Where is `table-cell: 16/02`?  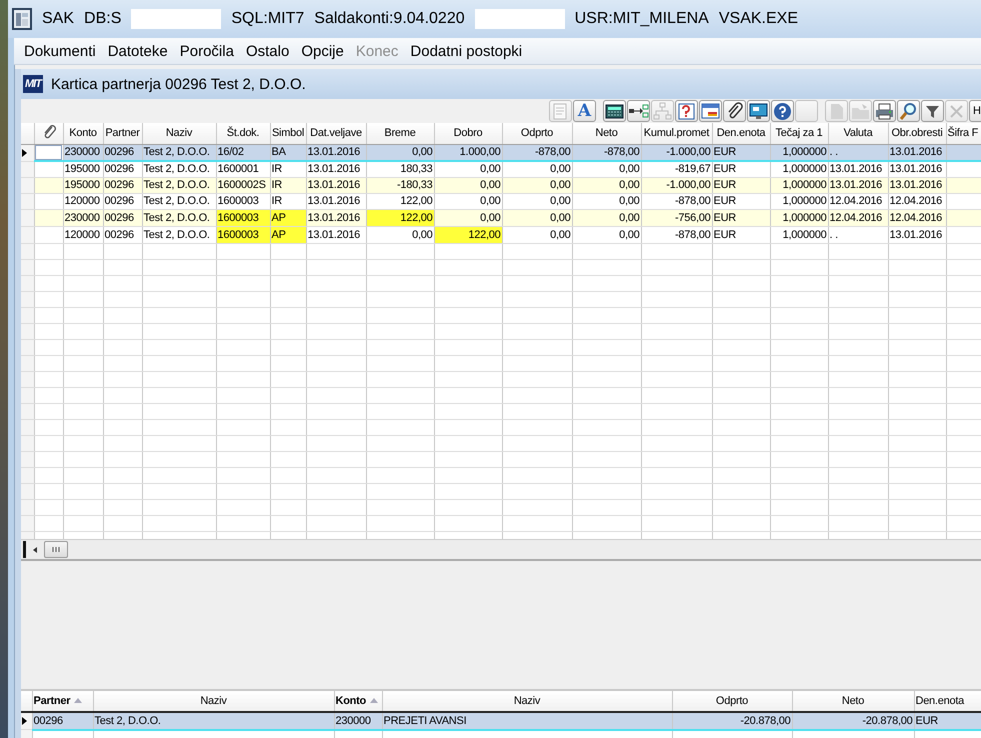
table-cell: 16/02 is located at coordinates (231, 152).